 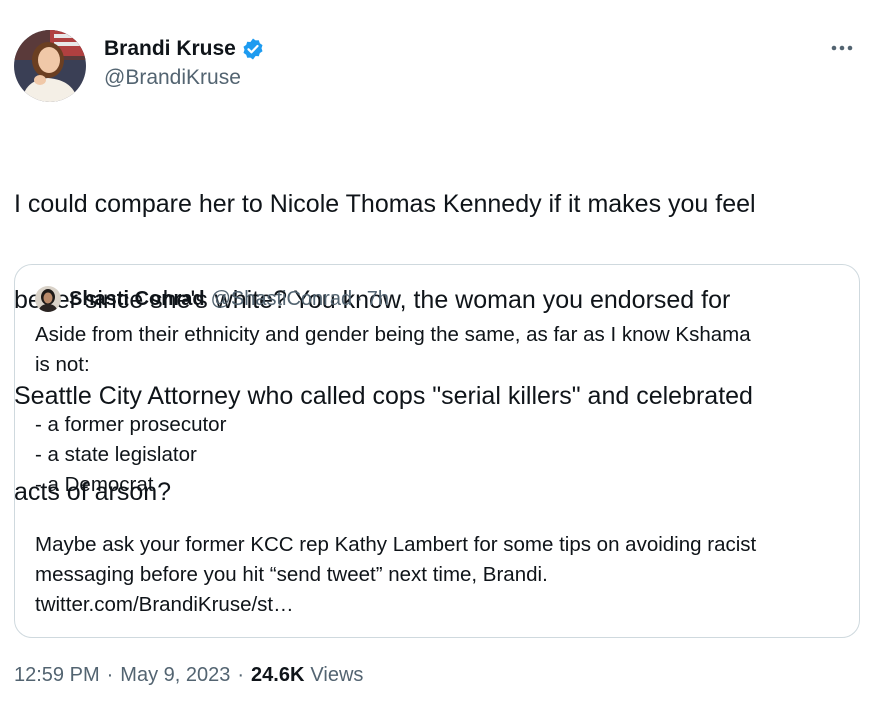 What do you see at coordinates (184, 78) in the screenshot?
I see `author-handle: @BrandiKruse` at bounding box center [184, 78].